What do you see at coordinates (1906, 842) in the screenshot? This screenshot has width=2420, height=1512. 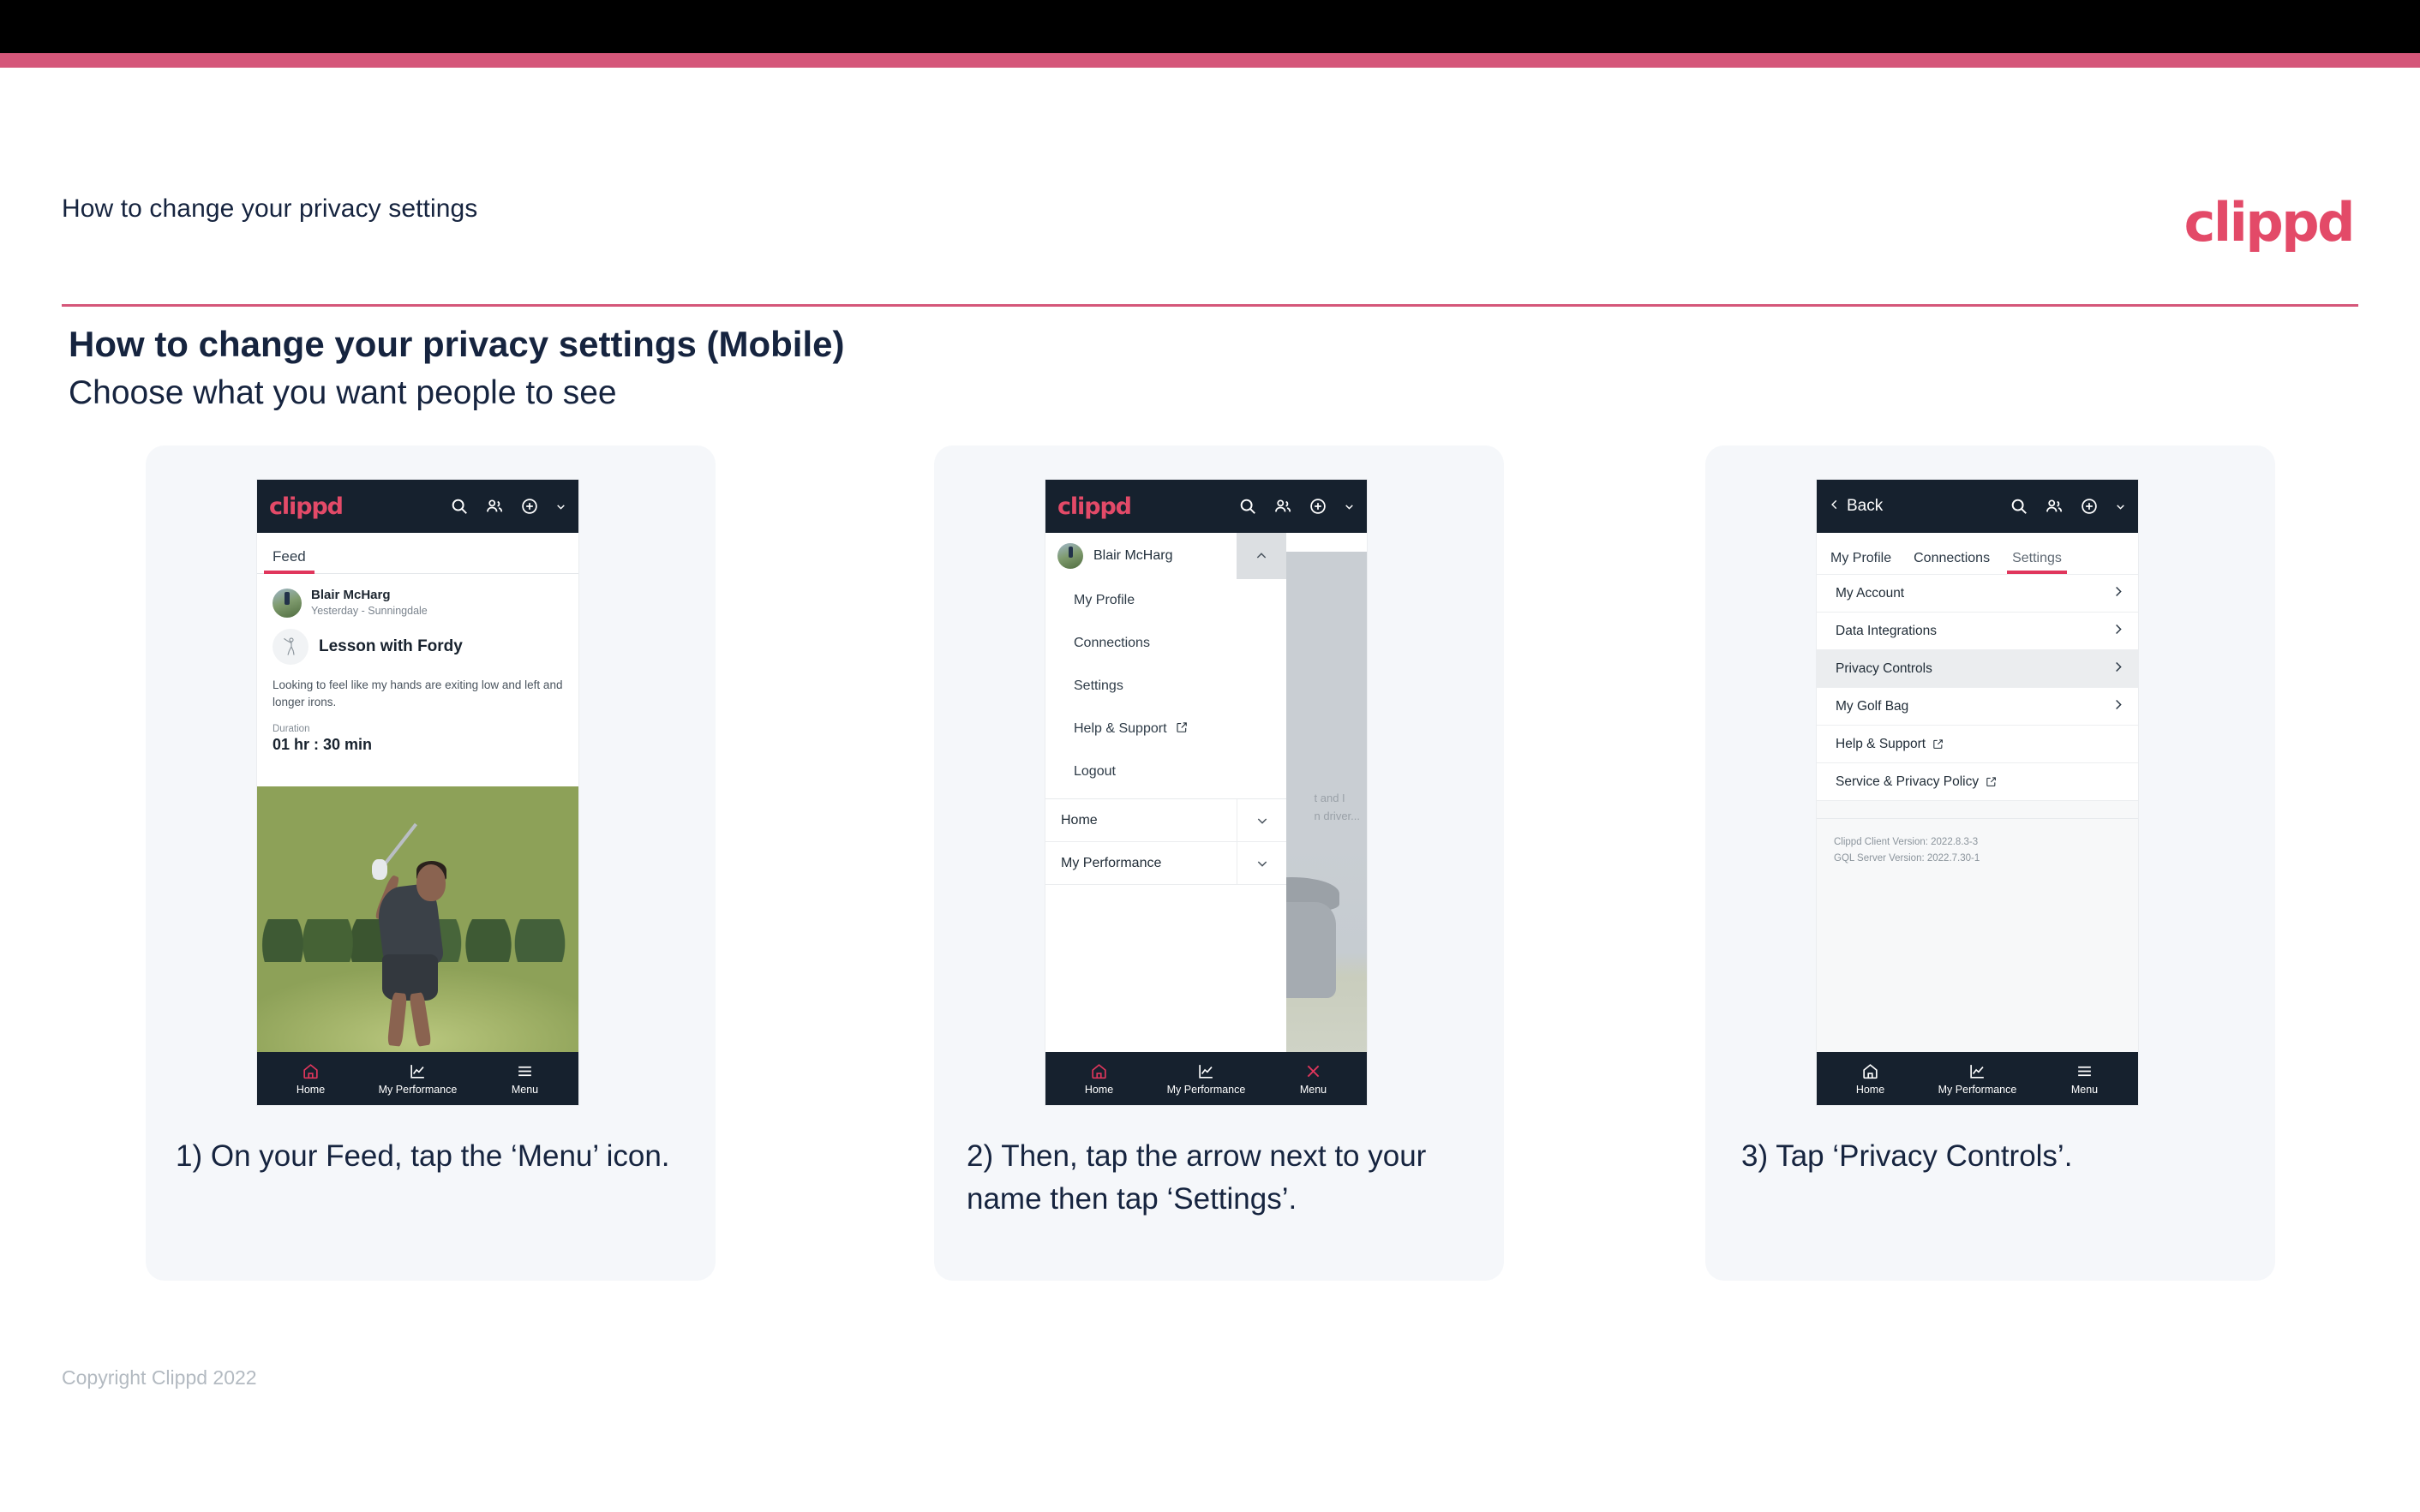 I see `client-version: Clippd Client Version: 2022.8.3-3` at bounding box center [1906, 842].